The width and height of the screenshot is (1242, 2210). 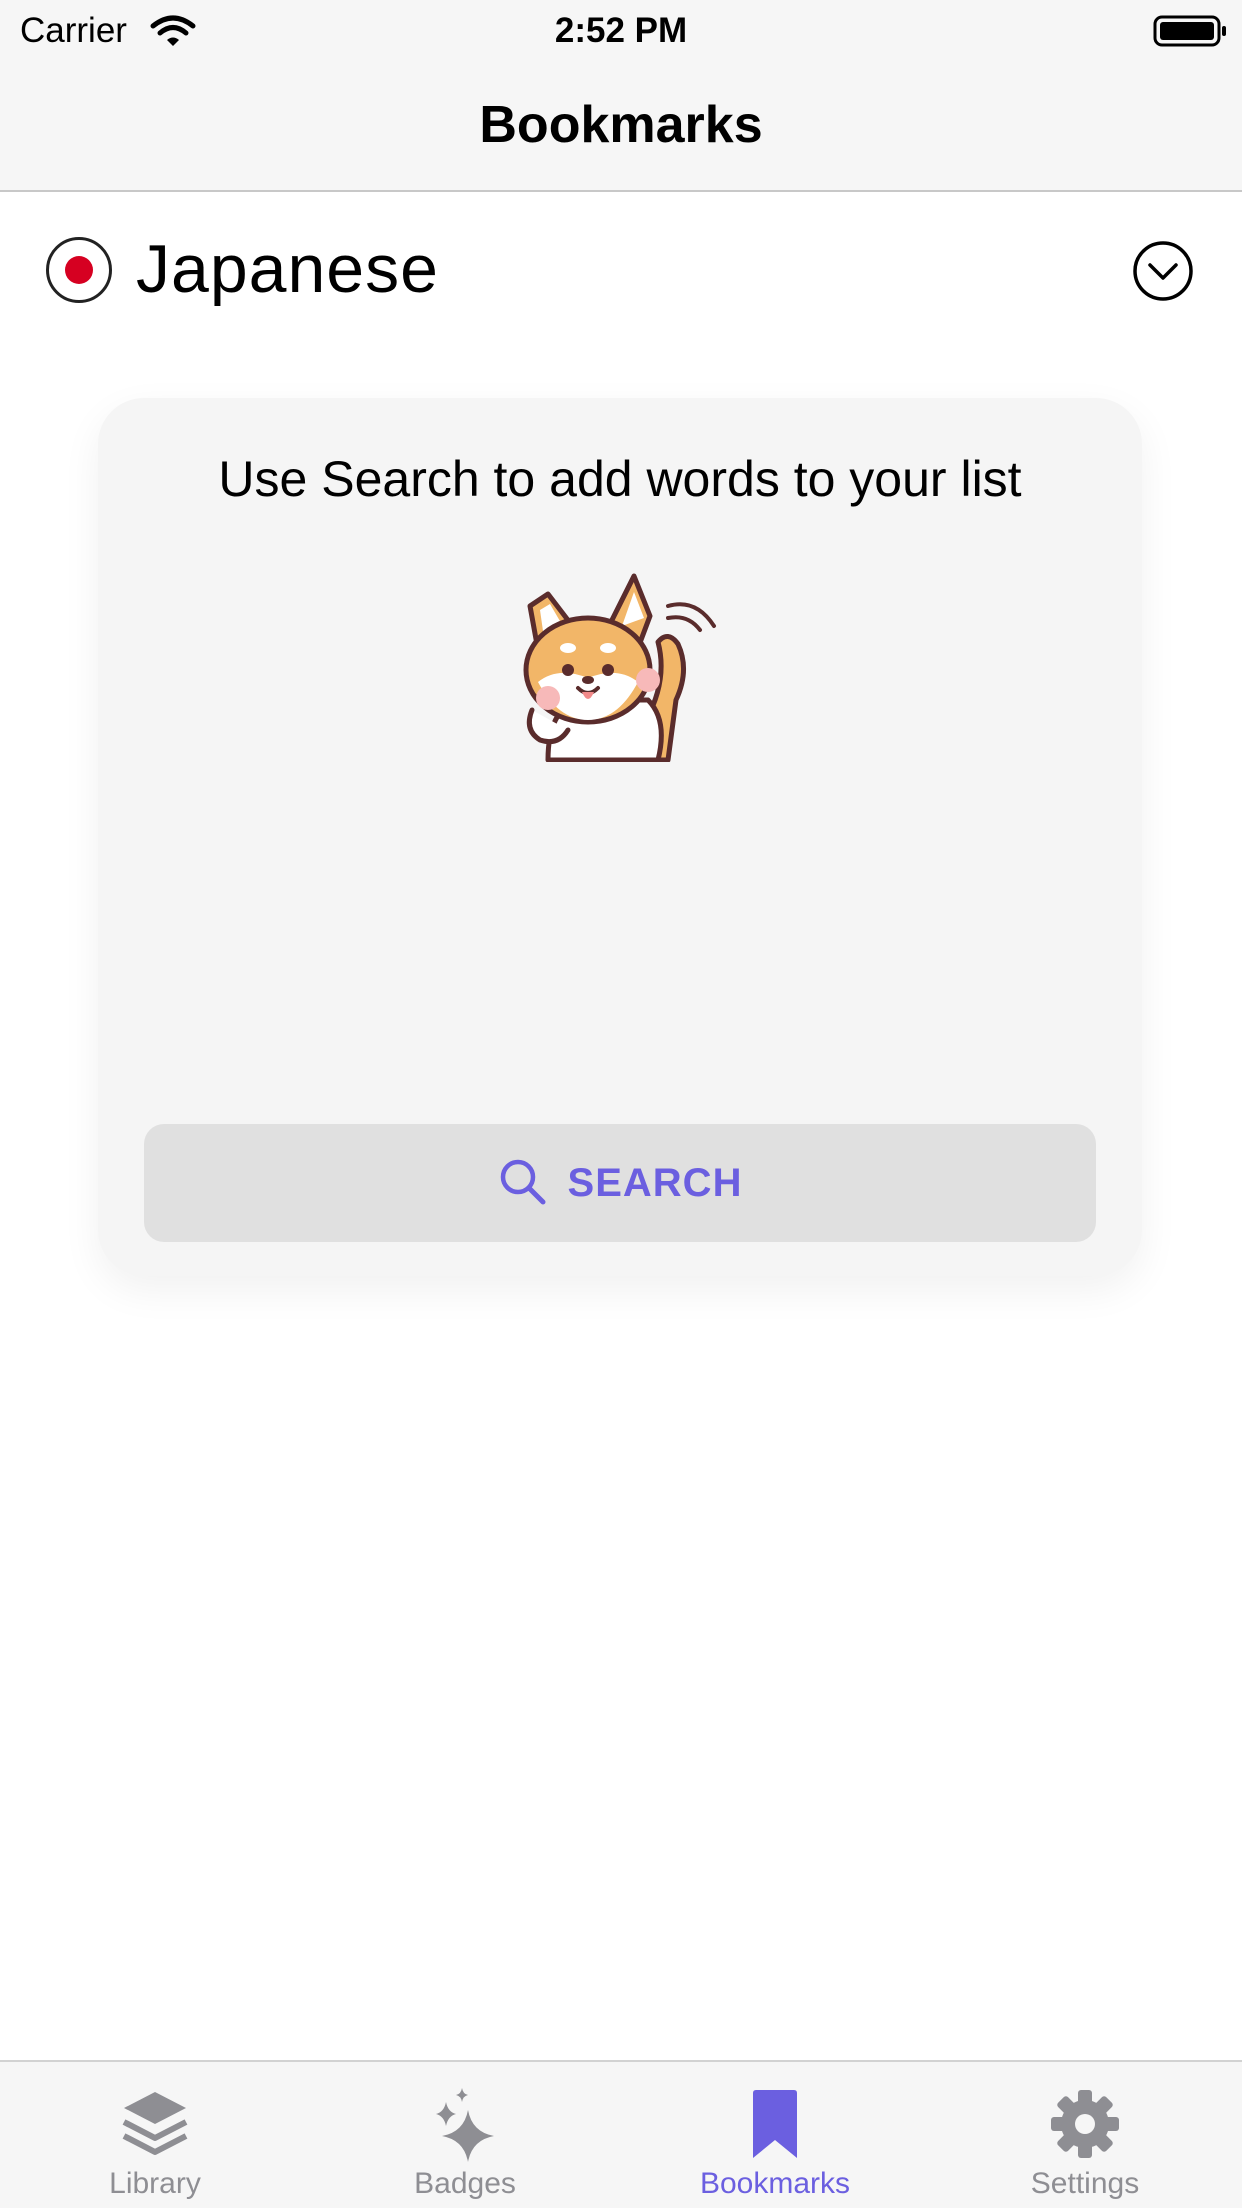 What do you see at coordinates (465, 2183) in the screenshot?
I see `tab-label-badges: Badges` at bounding box center [465, 2183].